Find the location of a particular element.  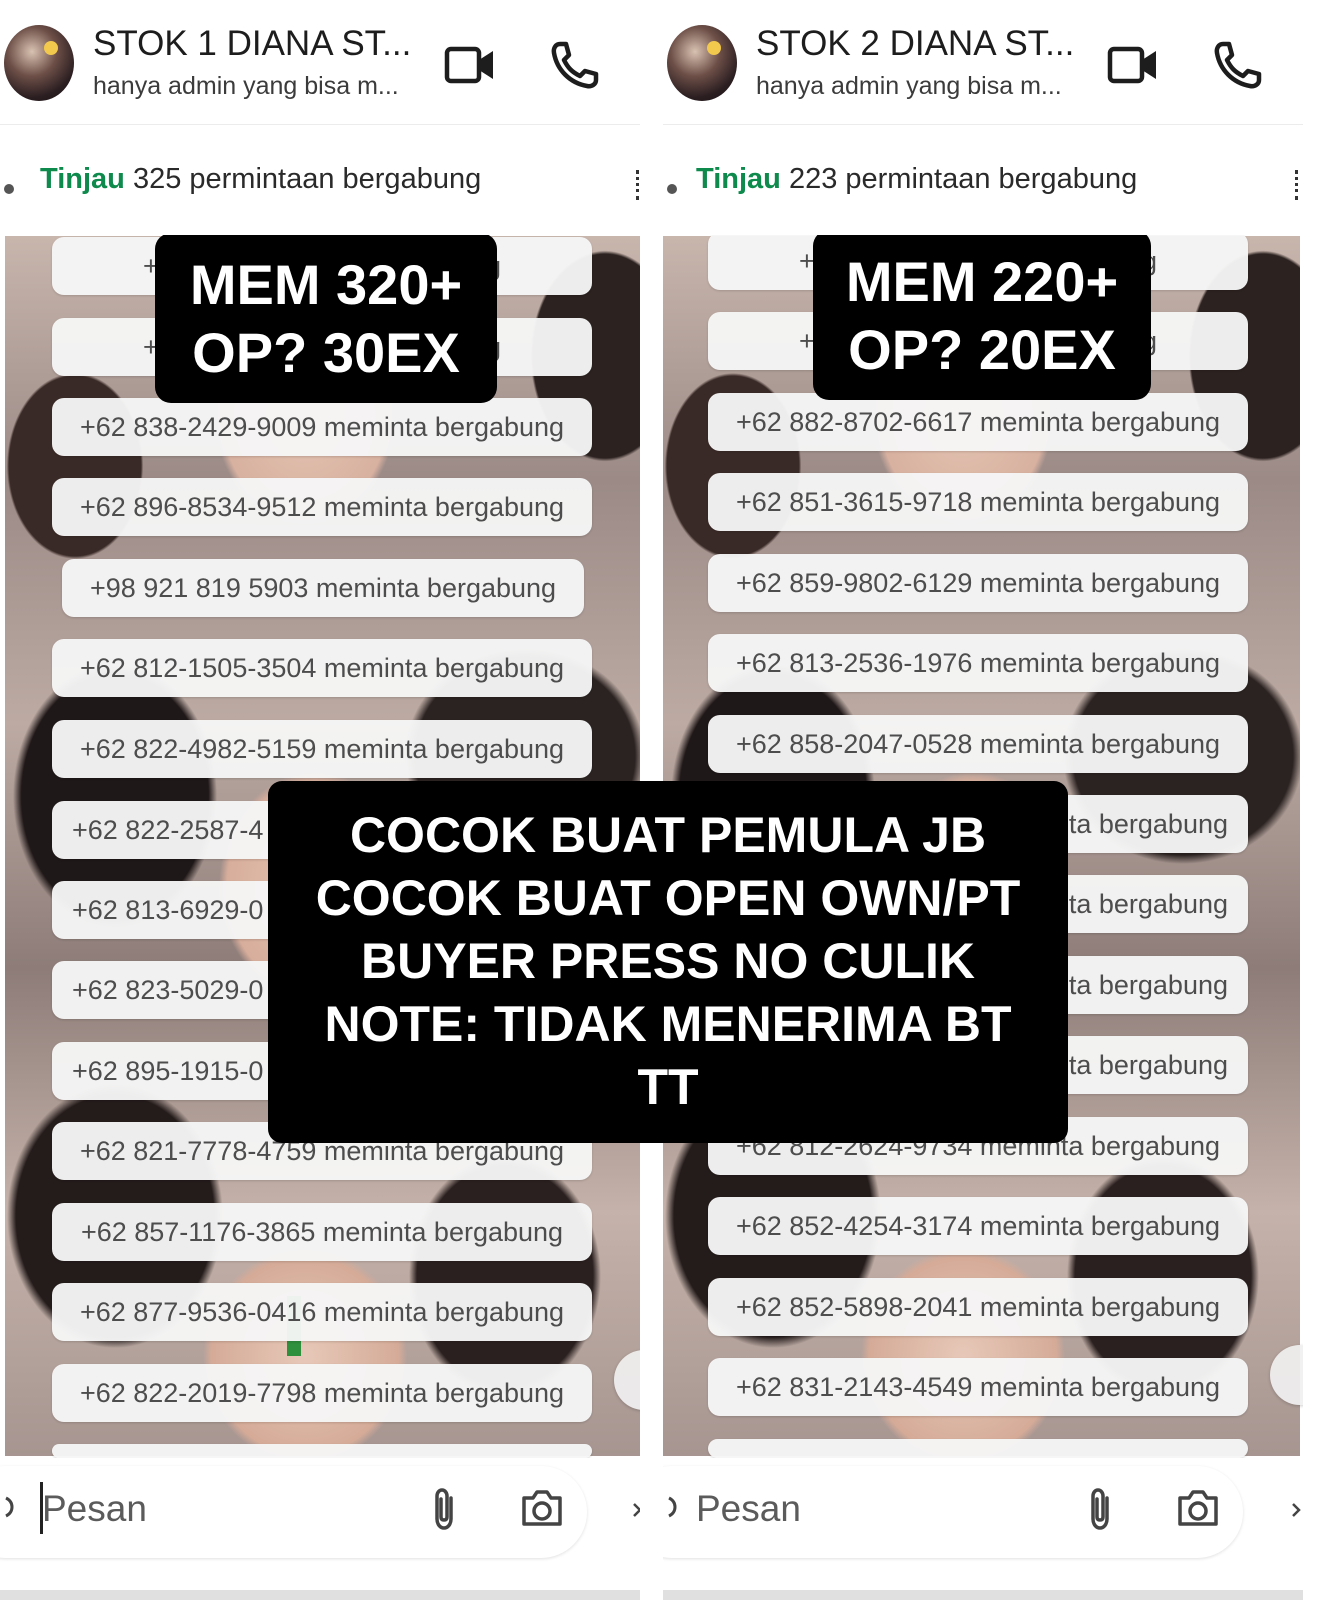

join-request-notice: +62 852-4254-3174 meminta bergabung is located at coordinates (978, 1226).